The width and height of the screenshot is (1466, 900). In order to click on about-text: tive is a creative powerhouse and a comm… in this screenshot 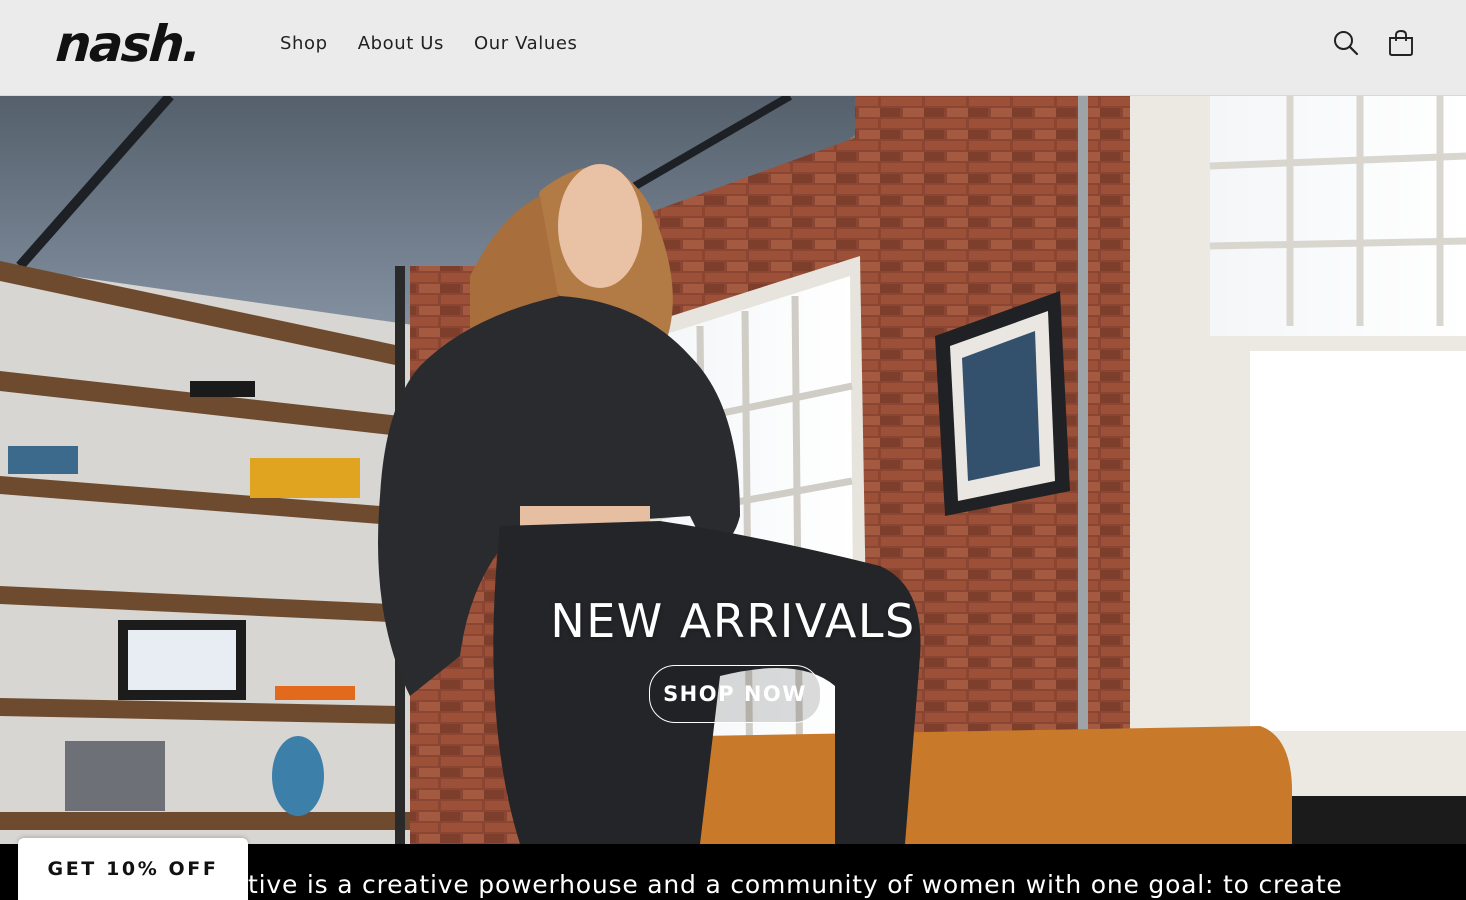, I will do `click(795, 884)`.